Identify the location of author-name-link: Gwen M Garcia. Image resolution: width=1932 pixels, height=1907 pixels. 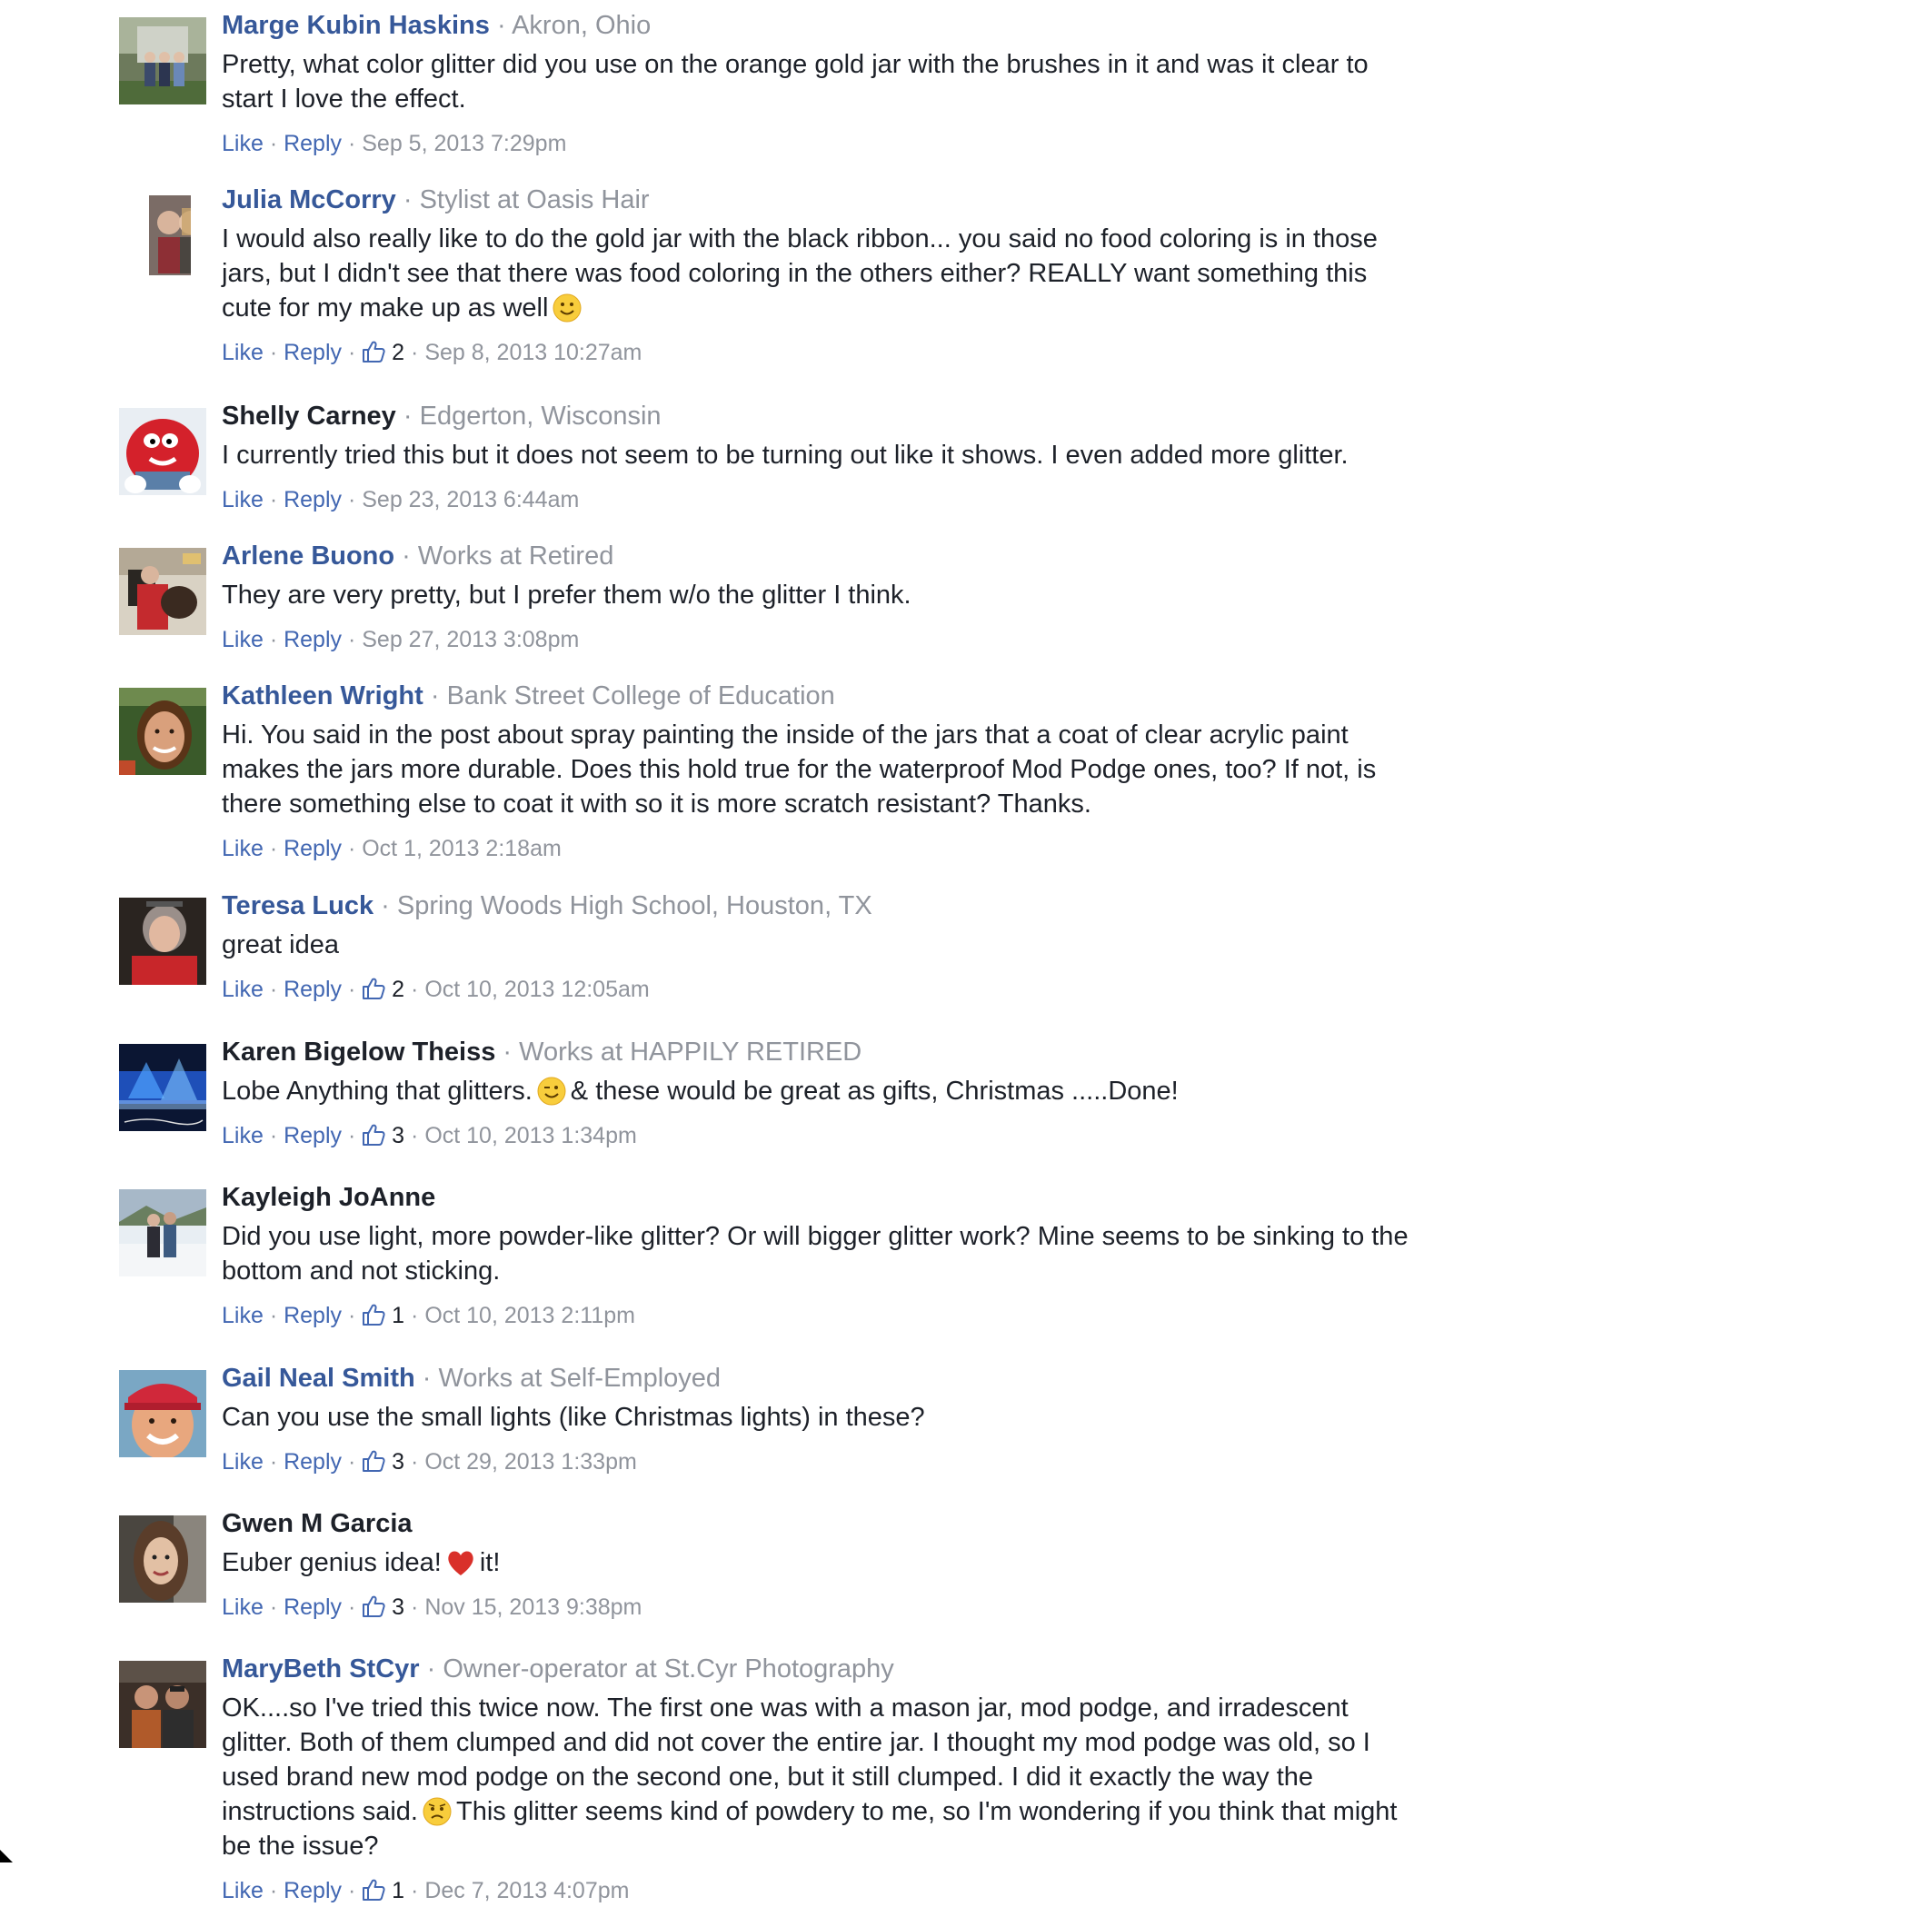
(317, 1524).